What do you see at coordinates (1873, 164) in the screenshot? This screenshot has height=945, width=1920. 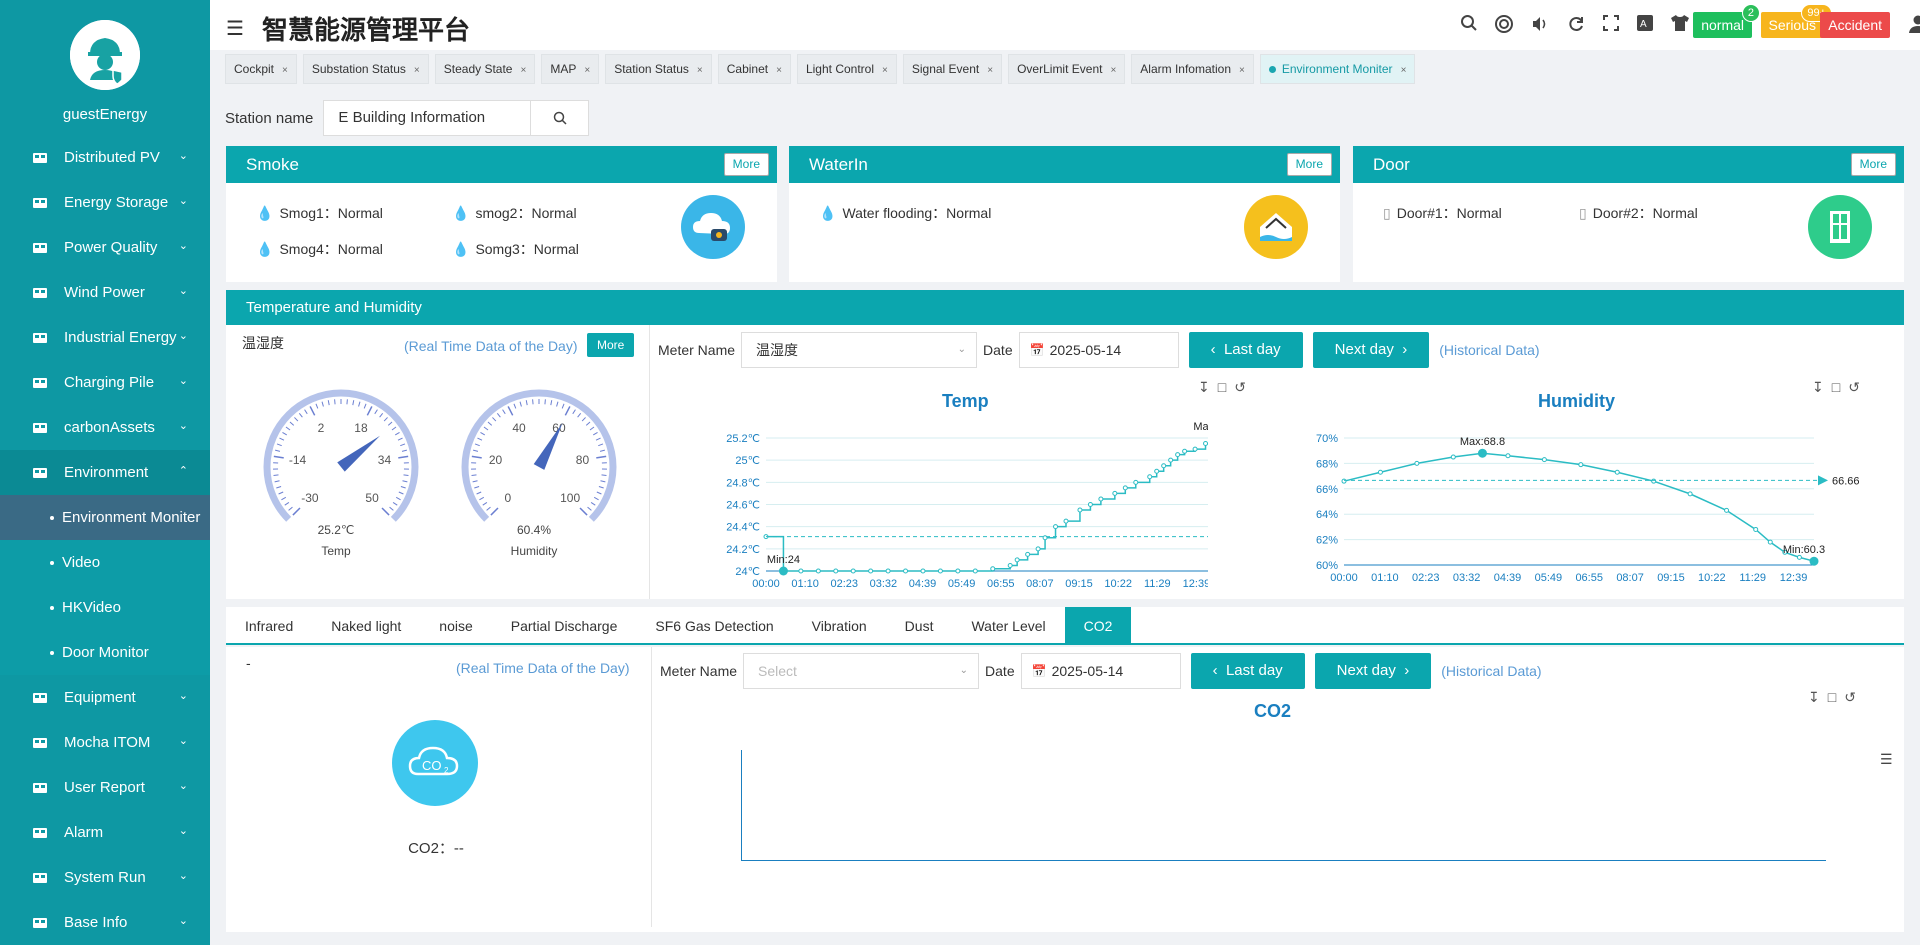 I see `door-more-button: More` at bounding box center [1873, 164].